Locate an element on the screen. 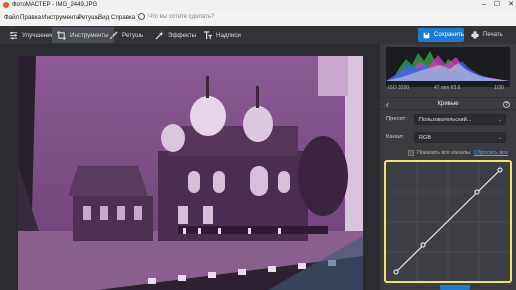 The height and width of the screenshot is (290, 516). curves-header: ‹ Кривые ? is located at coordinates (448, 103).